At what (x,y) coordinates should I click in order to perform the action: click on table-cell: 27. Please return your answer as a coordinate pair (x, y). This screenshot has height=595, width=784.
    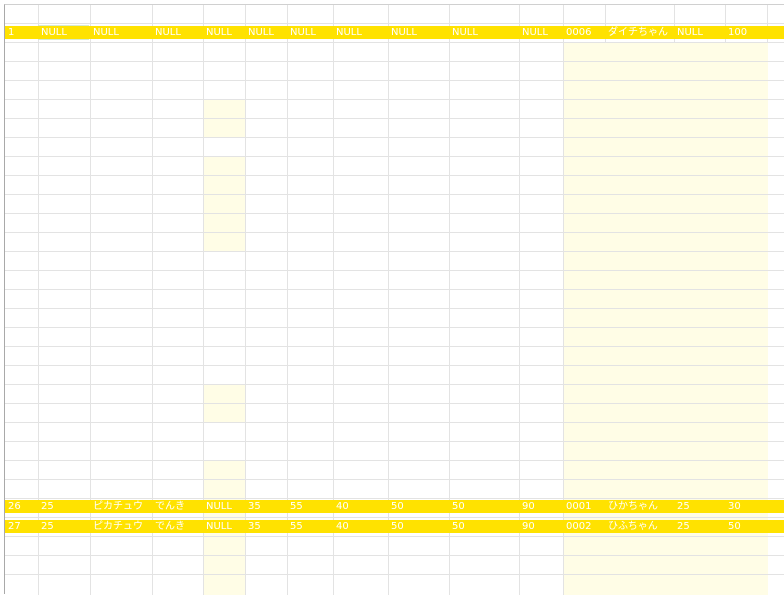
    Looking at the image, I should click on (21, 526).